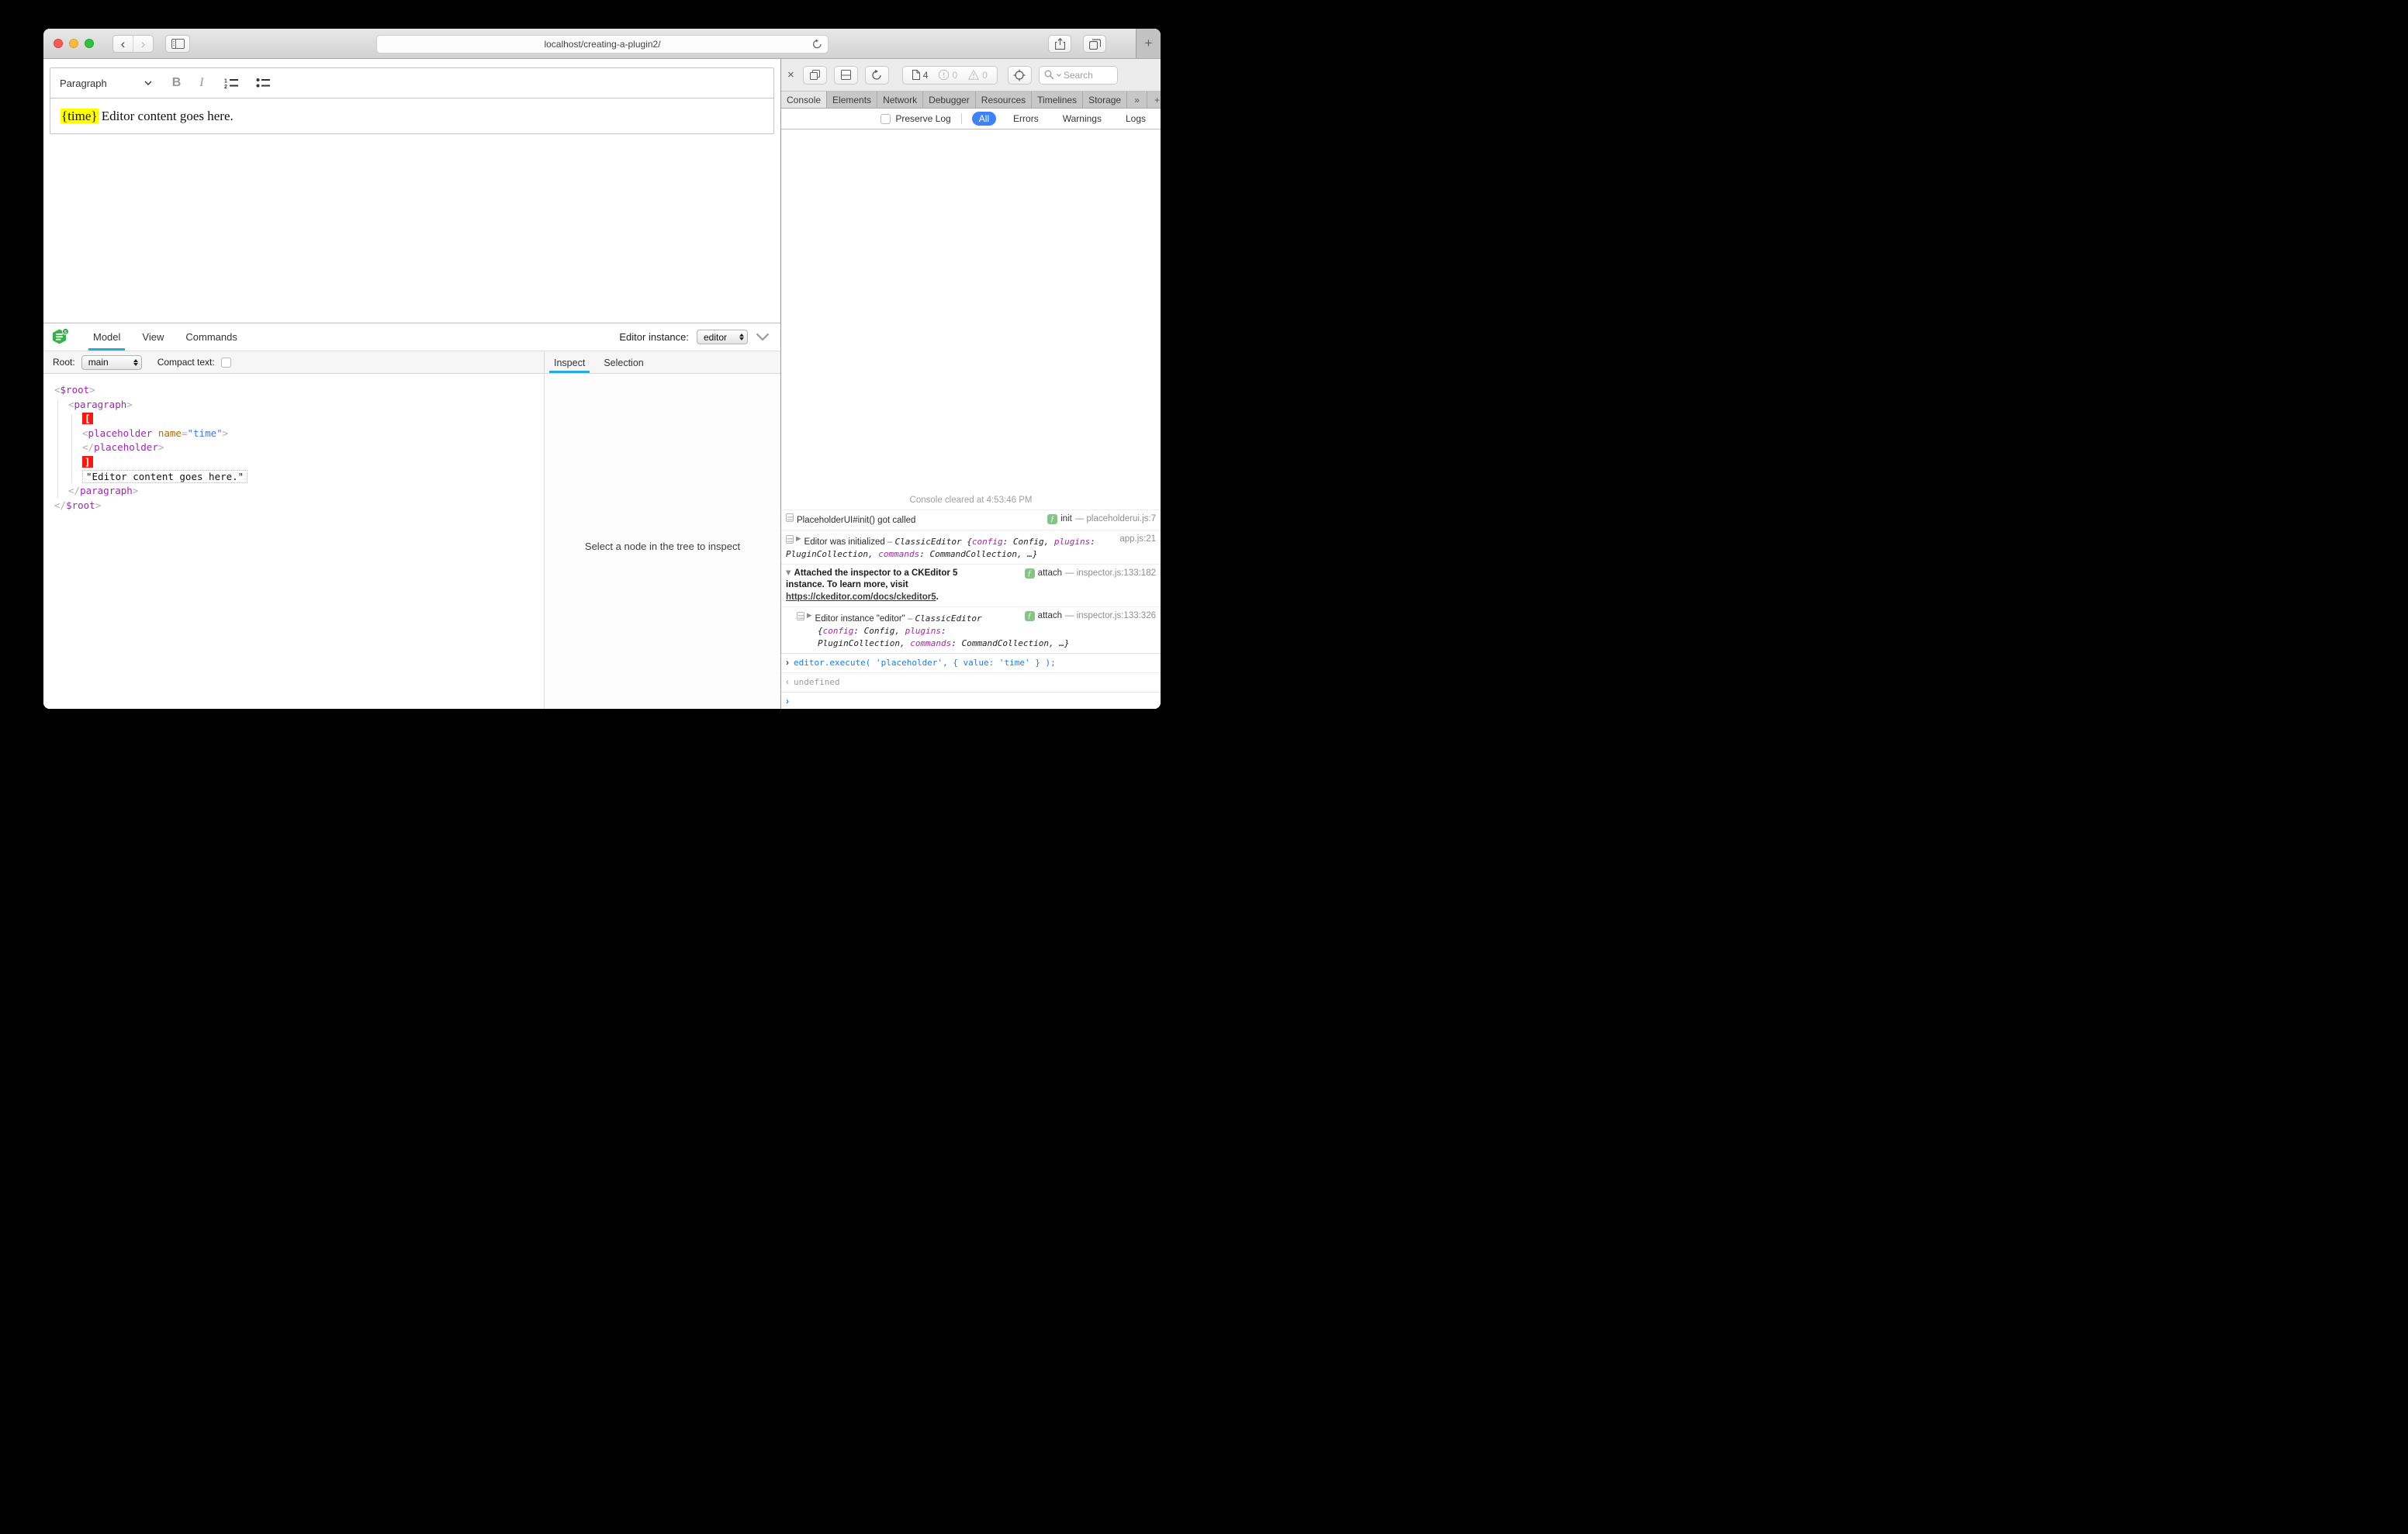  What do you see at coordinates (1049, 75) in the screenshot?
I see `search-icon` at bounding box center [1049, 75].